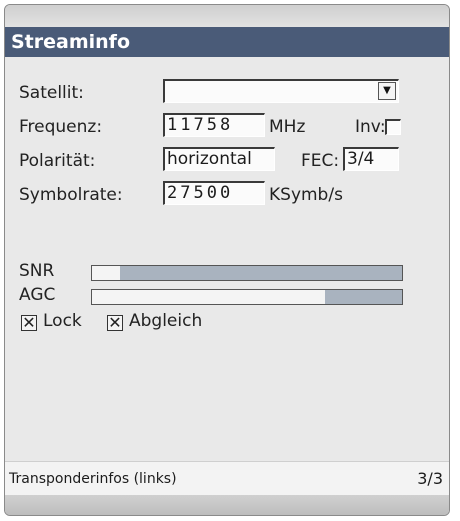 This screenshot has width=460, height=521. I want to click on agc-bar-fill, so click(363, 297).